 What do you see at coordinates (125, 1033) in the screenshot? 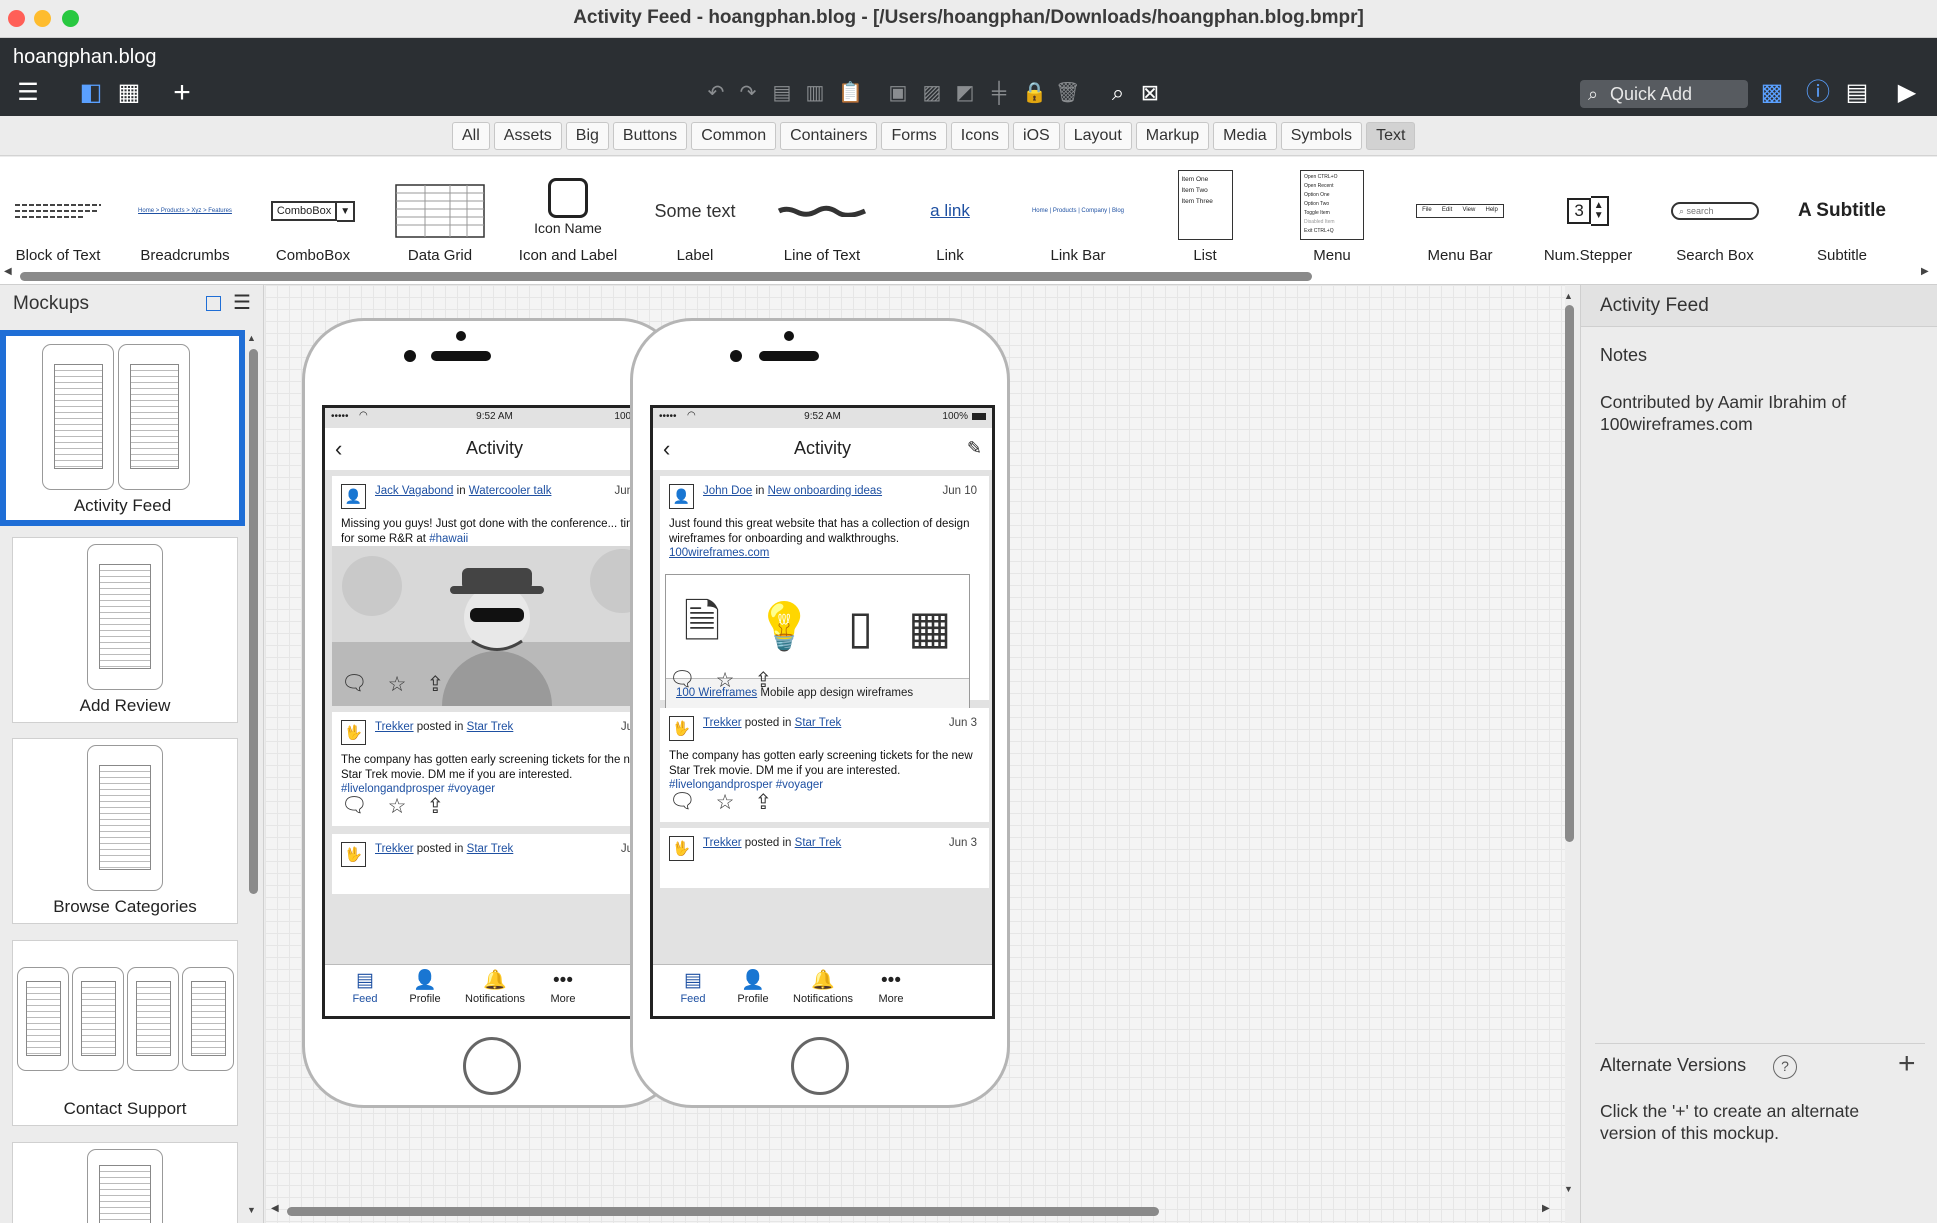
I see `mockup-contact-support: Contact Support` at bounding box center [125, 1033].